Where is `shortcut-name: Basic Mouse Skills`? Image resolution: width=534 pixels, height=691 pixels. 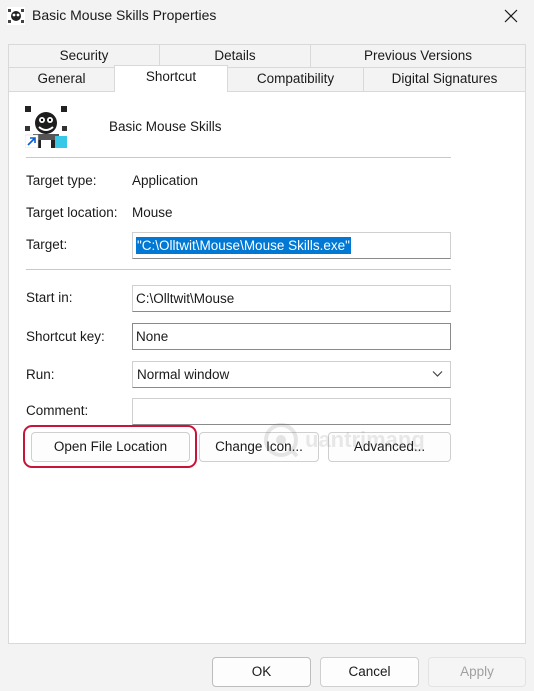 shortcut-name: Basic Mouse Skills is located at coordinates (165, 126).